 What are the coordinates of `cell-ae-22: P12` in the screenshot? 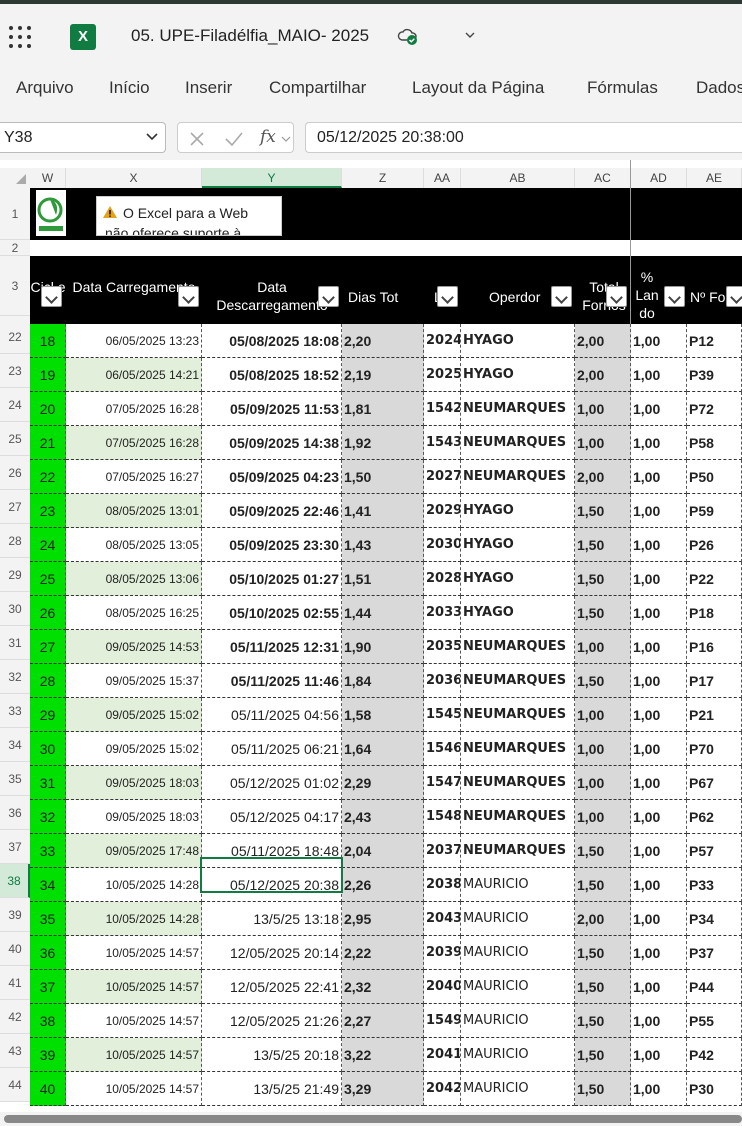 It's located at (714, 341).